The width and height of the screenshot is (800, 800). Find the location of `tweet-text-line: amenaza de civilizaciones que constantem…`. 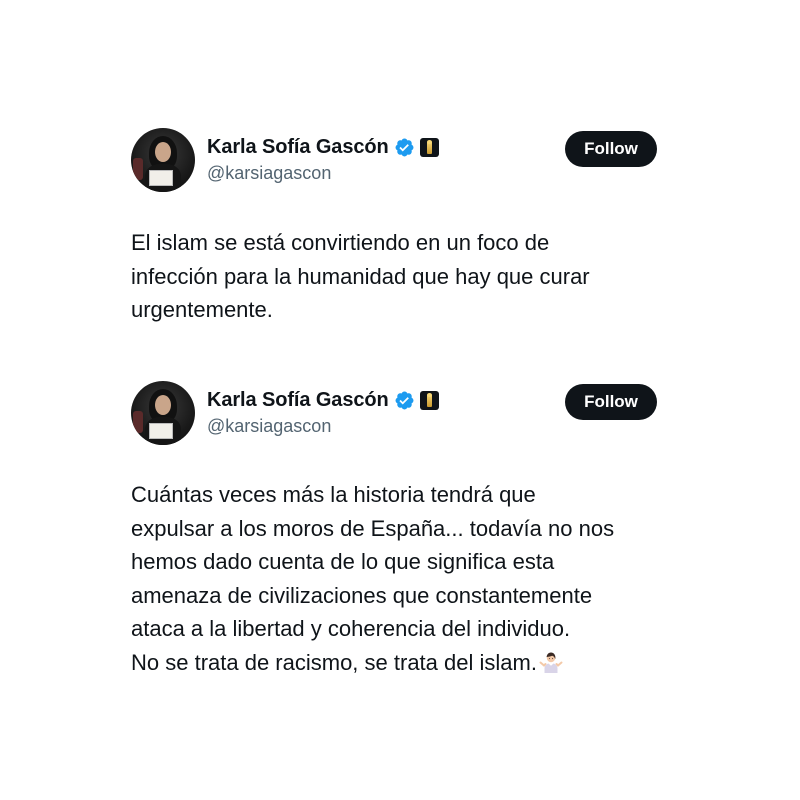

tweet-text-line: amenaza de civilizaciones que constantem… is located at coordinates (362, 595).